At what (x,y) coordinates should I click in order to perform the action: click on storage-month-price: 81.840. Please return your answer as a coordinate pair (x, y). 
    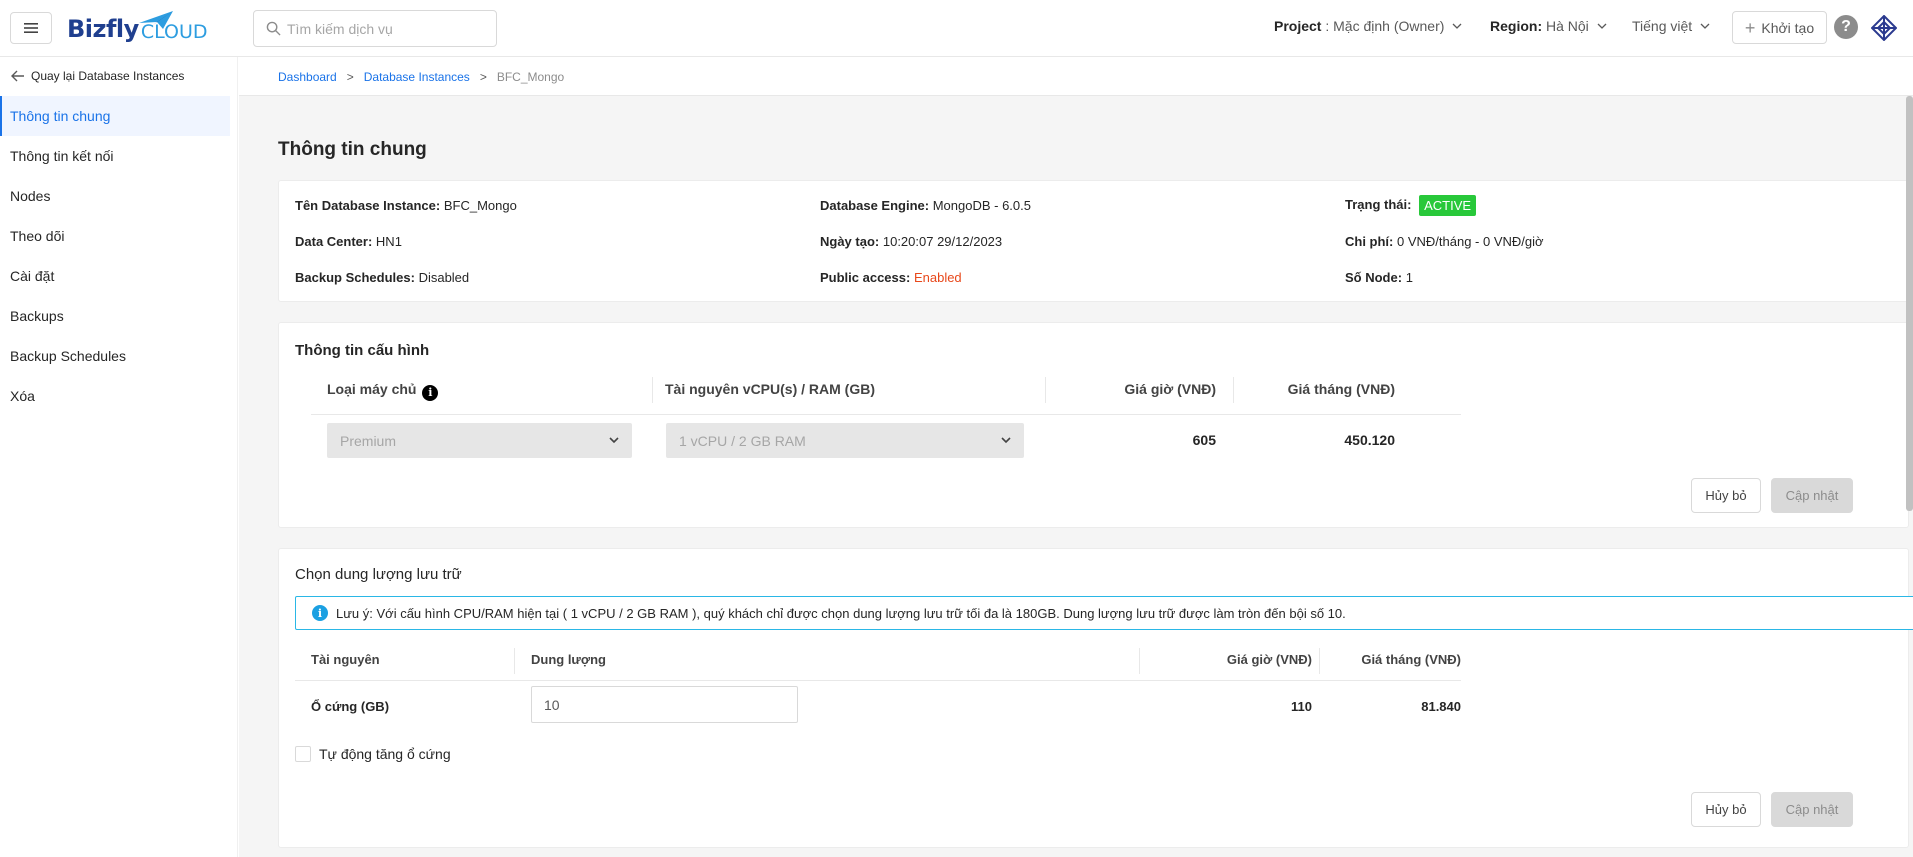
    Looking at the image, I should click on (1441, 706).